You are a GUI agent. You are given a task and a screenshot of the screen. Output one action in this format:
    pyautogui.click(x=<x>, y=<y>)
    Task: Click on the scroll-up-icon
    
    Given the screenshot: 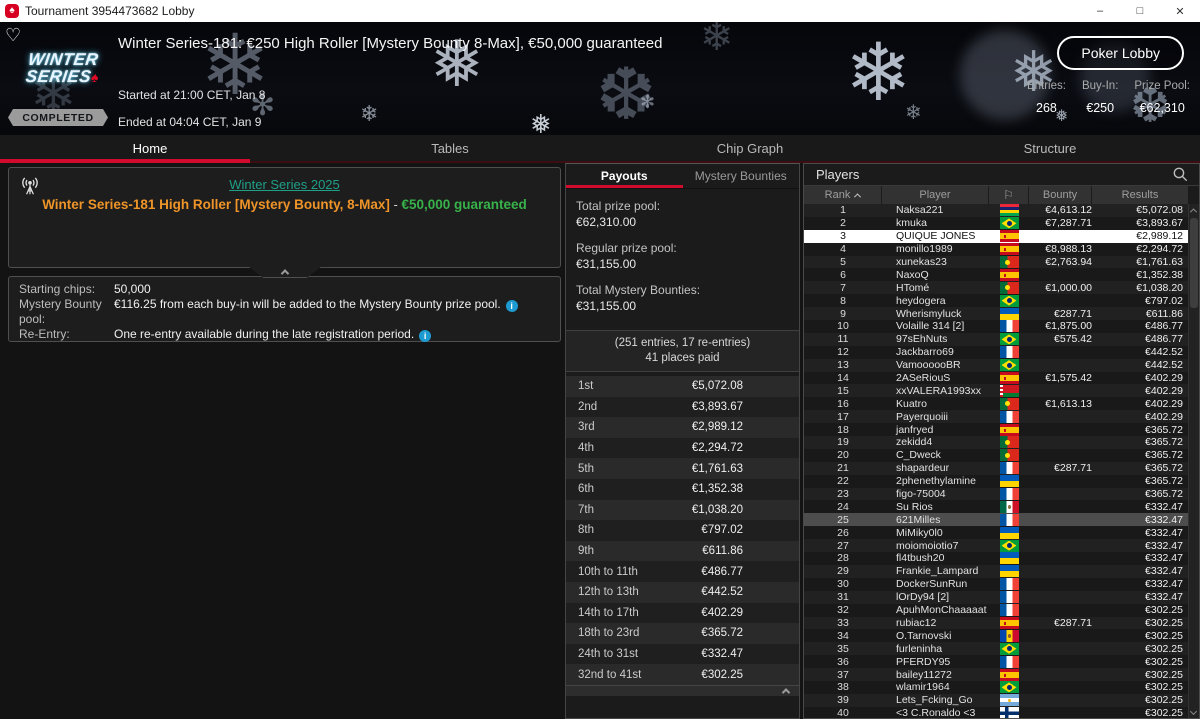 What is the action you would take?
    pyautogui.click(x=1193, y=212)
    